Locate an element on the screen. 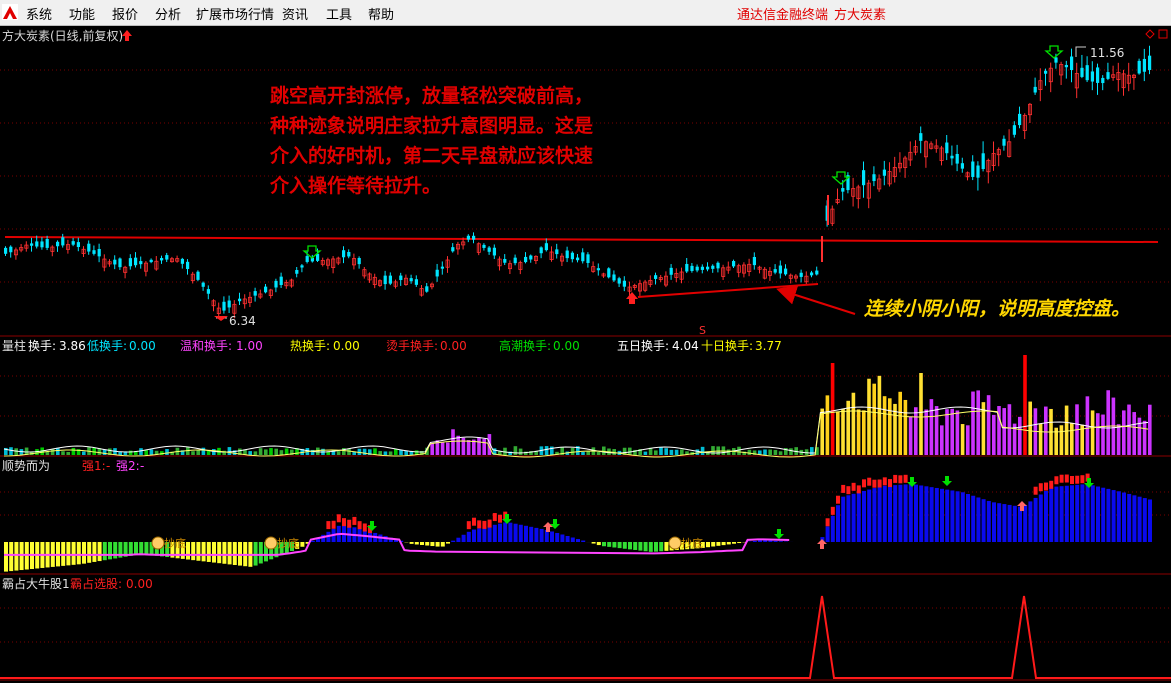 This screenshot has width=1171, height=683. svg-text: 3.77 is located at coordinates (768, 346).